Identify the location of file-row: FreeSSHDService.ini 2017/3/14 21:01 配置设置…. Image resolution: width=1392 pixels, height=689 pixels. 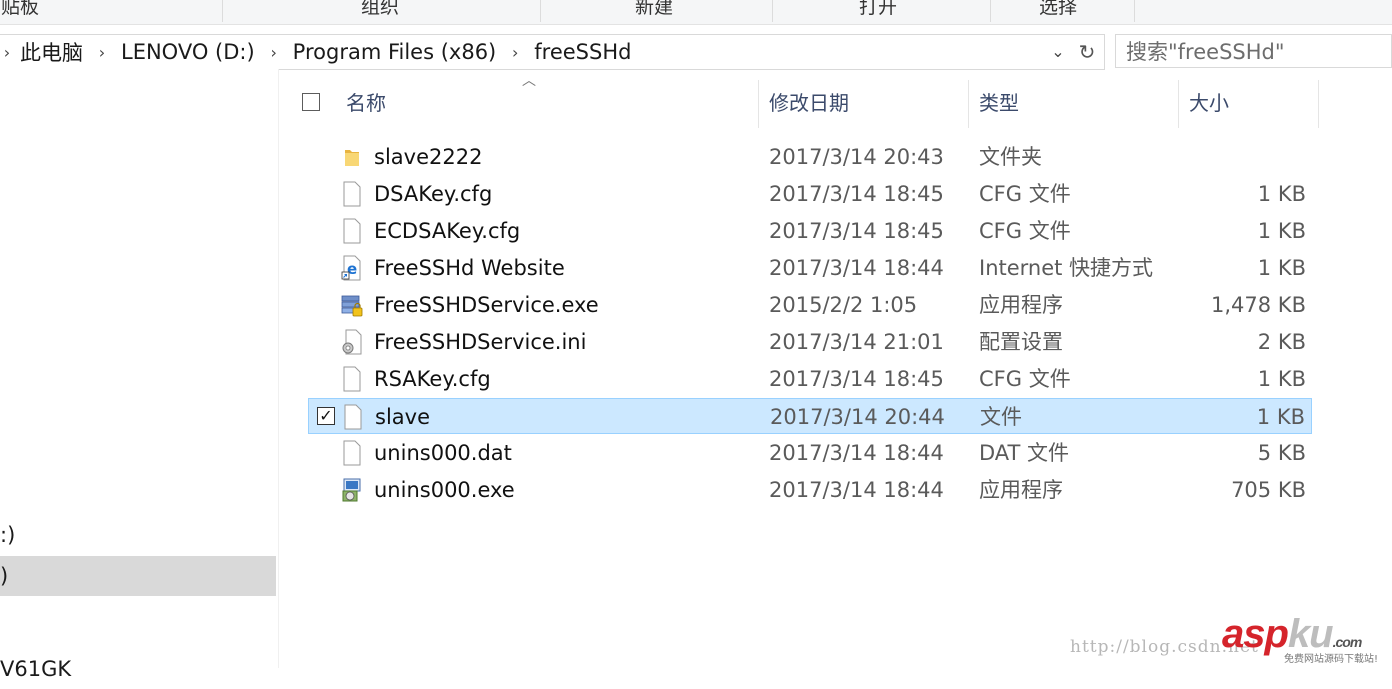
(810, 342).